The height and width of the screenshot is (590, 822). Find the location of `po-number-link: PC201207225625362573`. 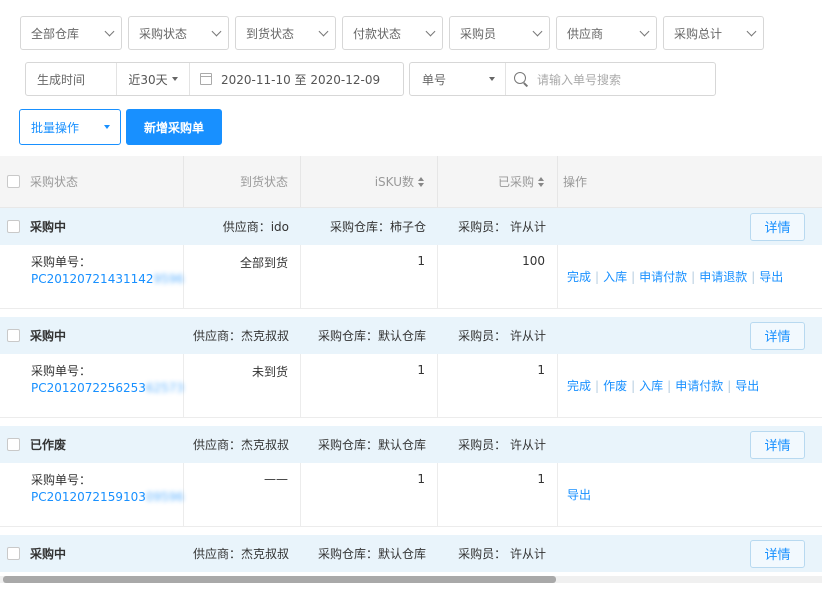

po-number-link: PC201207225625362573 is located at coordinates (108, 388).